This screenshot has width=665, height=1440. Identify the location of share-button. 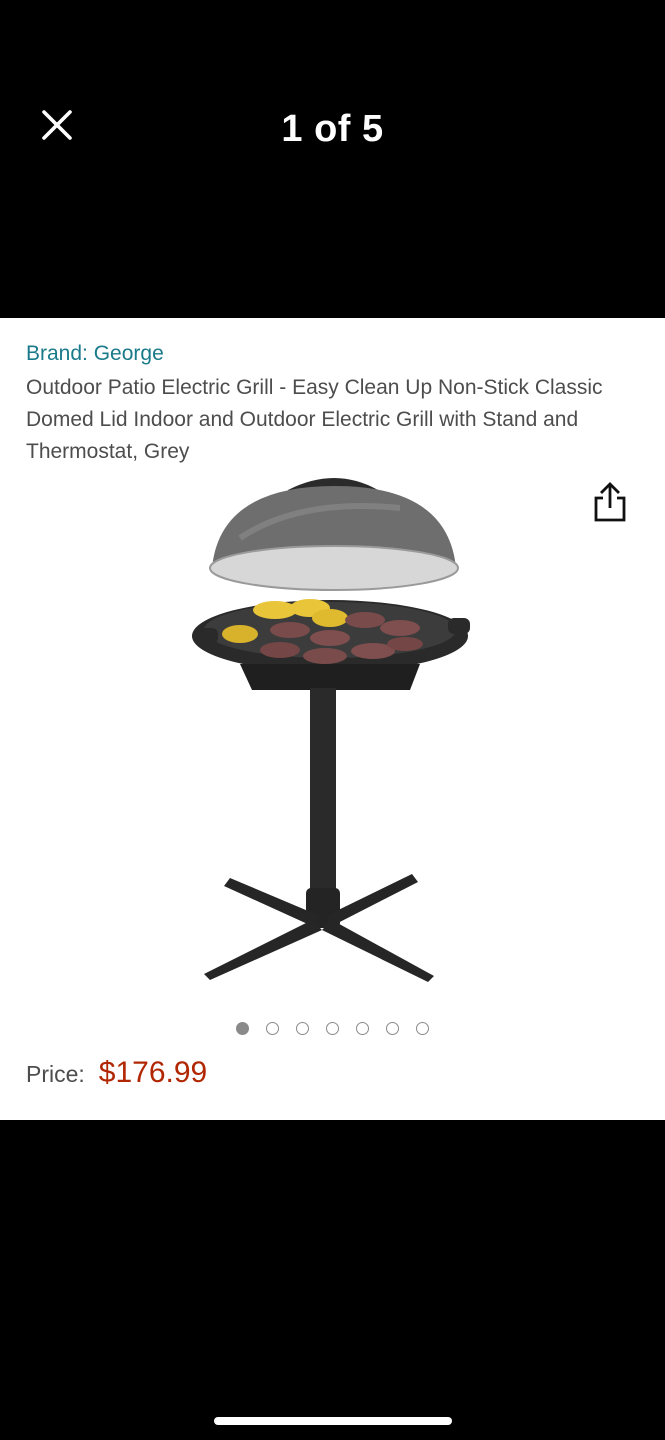
(610, 502).